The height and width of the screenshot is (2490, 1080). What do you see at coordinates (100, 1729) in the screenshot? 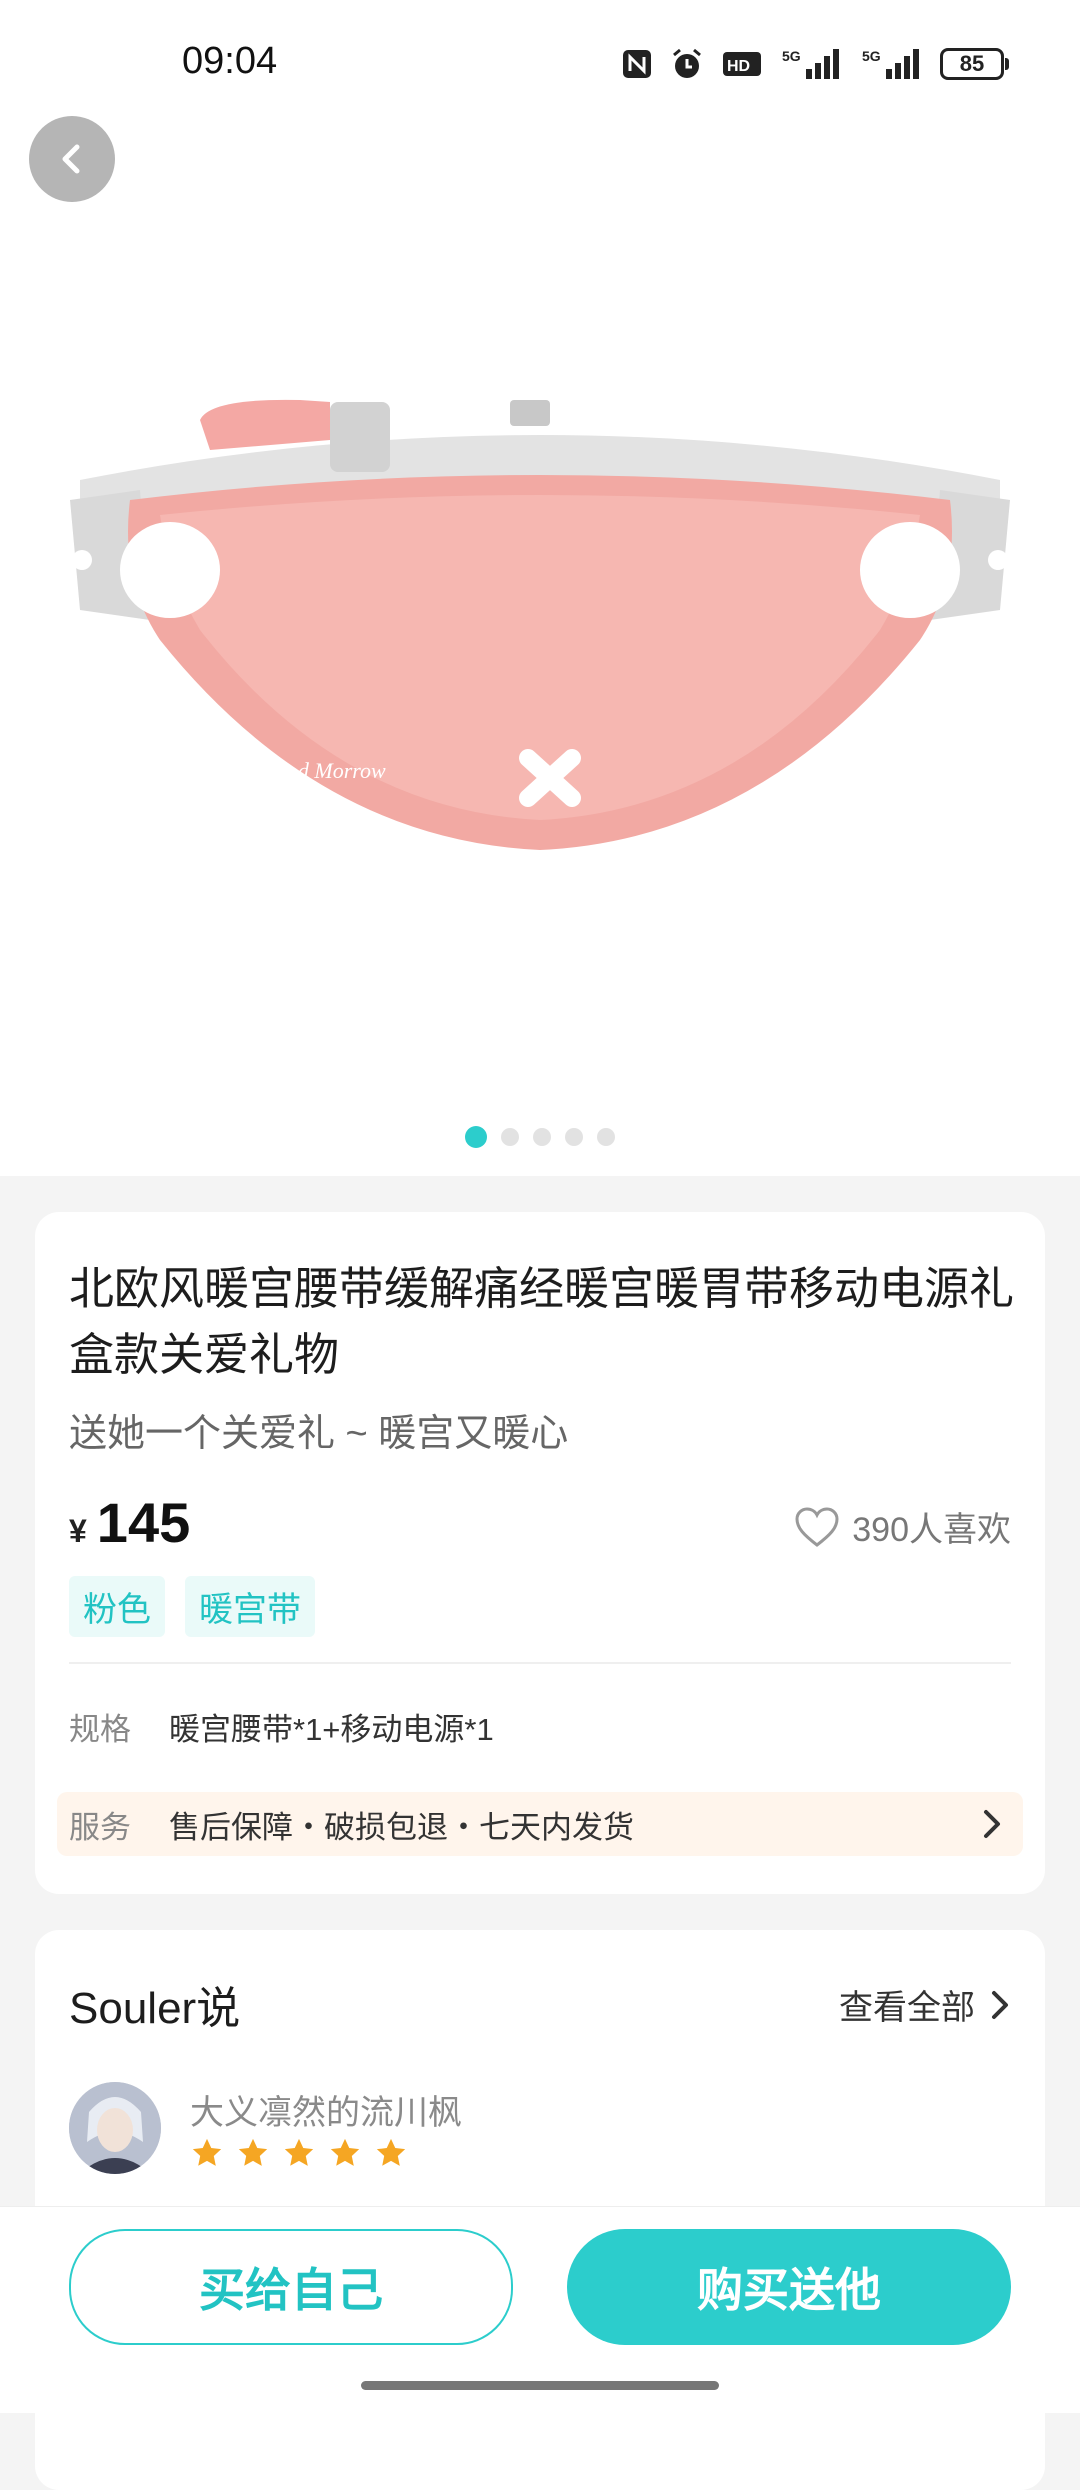
I see `spec-label: 规格` at bounding box center [100, 1729].